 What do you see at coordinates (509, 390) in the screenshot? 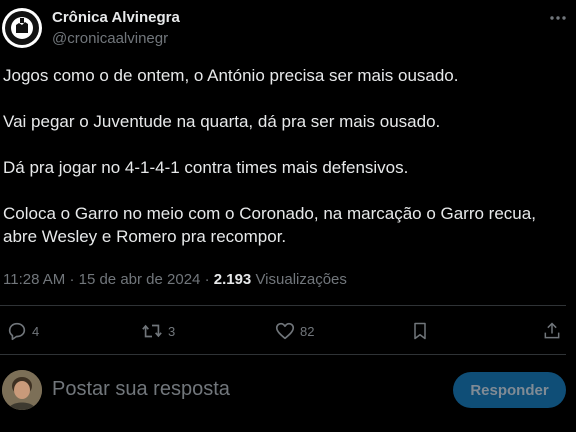
I see `reply-submit-button: Responder` at bounding box center [509, 390].